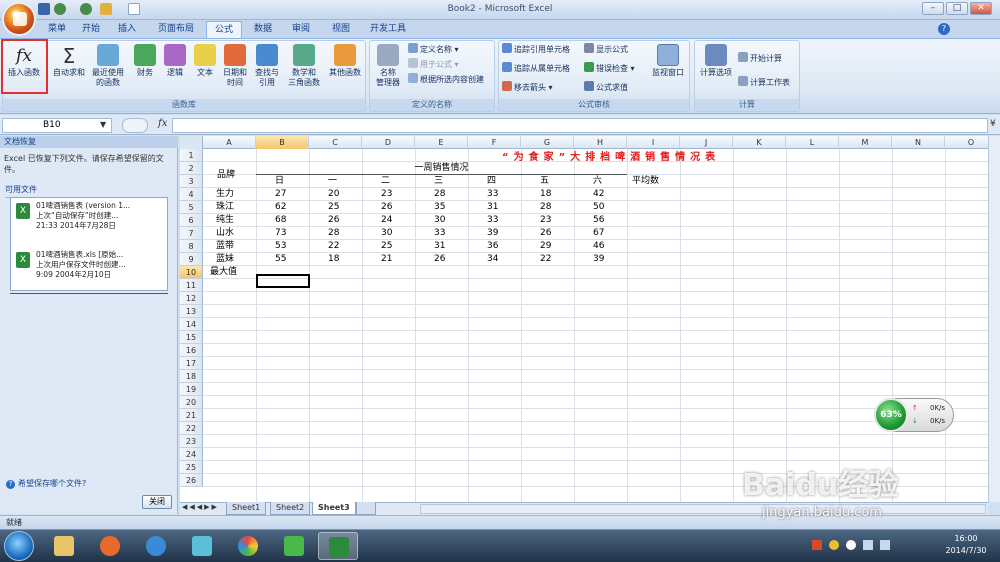 The width and height of the screenshot is (1000, 562). Describe the element at coordinates (191, 298) in the screenshot. I see `row-header: 12` at that location.